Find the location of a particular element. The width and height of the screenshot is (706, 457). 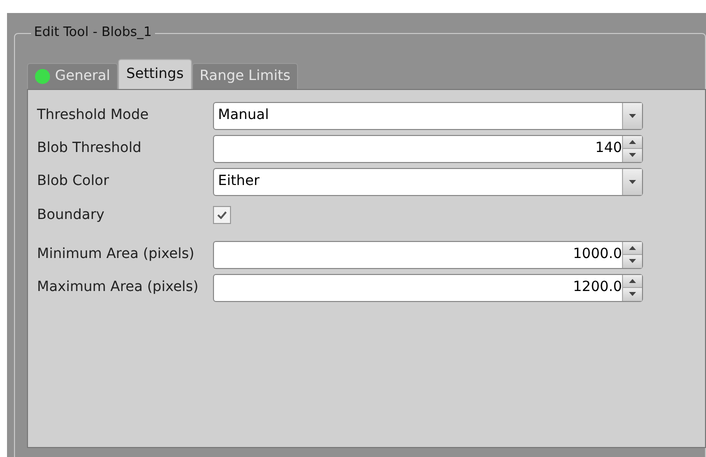

spin-value: 140 is located at coordinates (608, 148).